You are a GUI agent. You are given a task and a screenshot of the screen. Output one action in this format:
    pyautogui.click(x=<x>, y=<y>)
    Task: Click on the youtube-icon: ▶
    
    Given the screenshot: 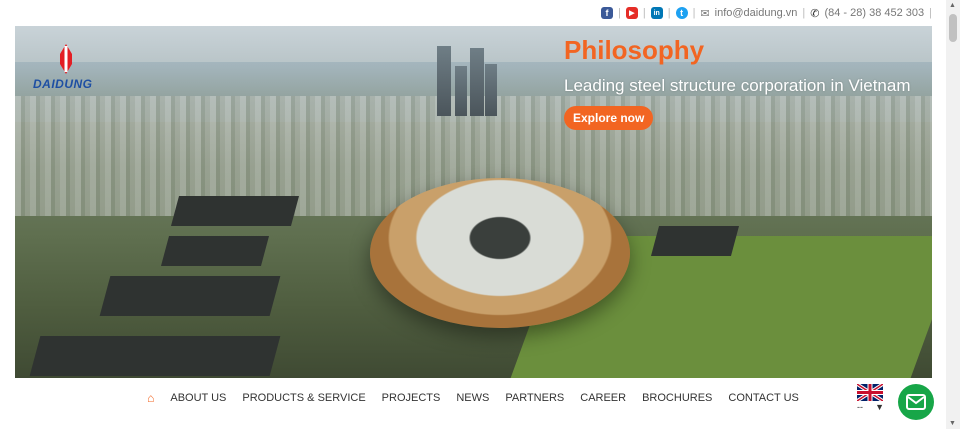 What is the action you would take?
    pyautogui.click(x=631, y=13)
    